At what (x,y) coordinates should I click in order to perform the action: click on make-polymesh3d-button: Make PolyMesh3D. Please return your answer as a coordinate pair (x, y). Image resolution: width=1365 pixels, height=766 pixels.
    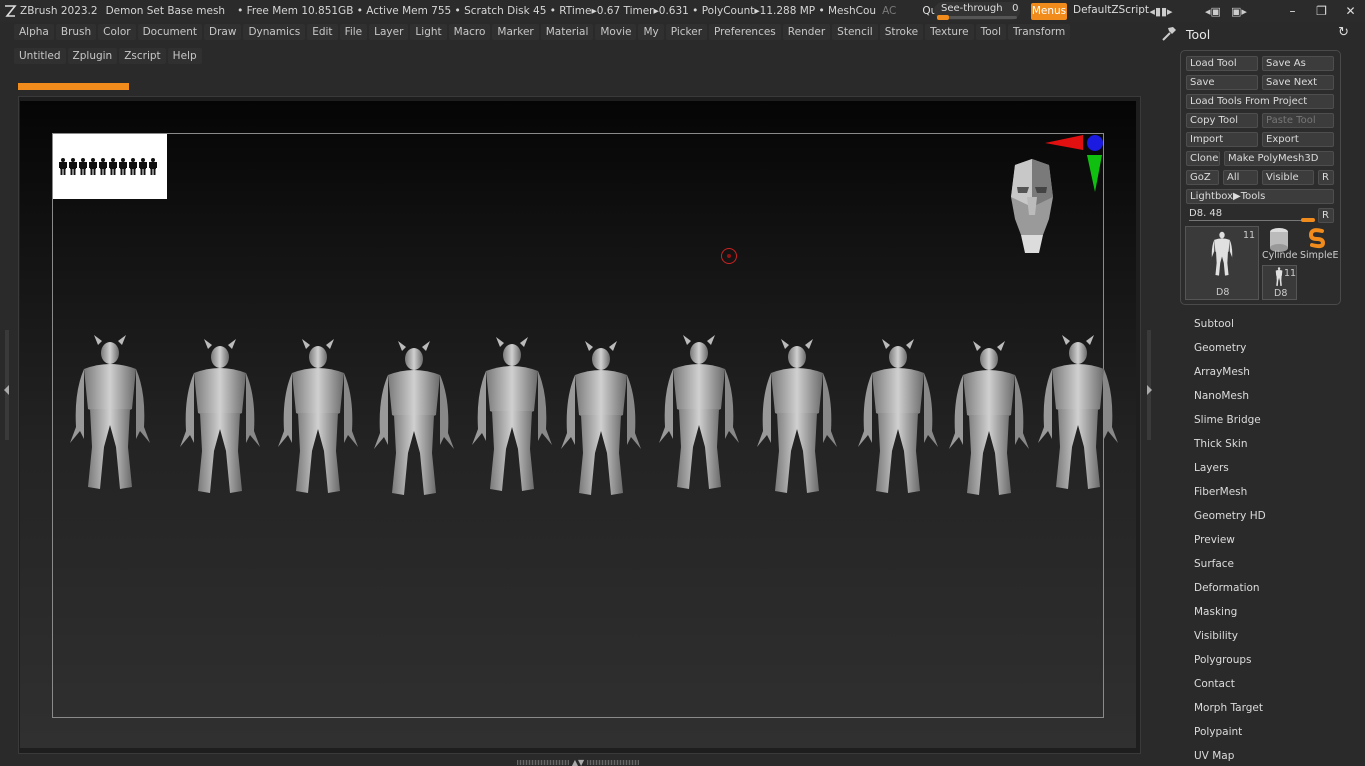
    Looking at the image, I should click on (1279, 158).